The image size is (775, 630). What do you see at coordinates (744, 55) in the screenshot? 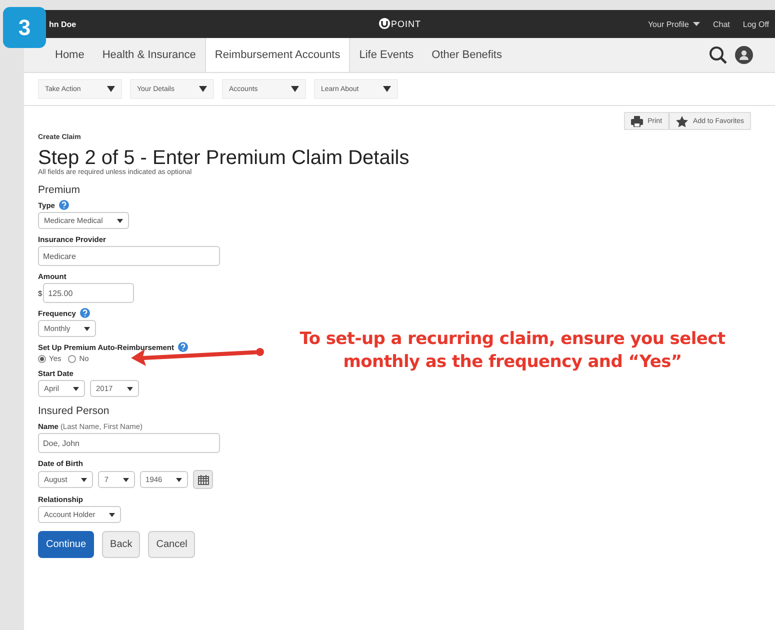
I see `avatar-icon` at bounding box center [744, 55].